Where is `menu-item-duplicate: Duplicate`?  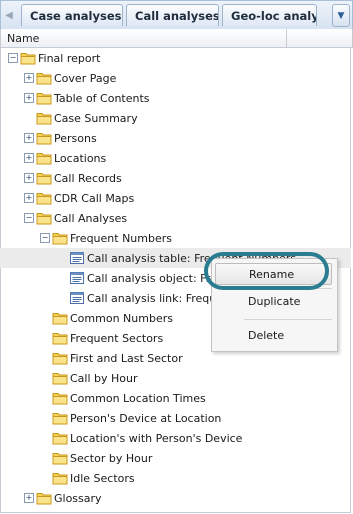
menu-item-duplicate: Duplicate is located at coordinates (273, 302).